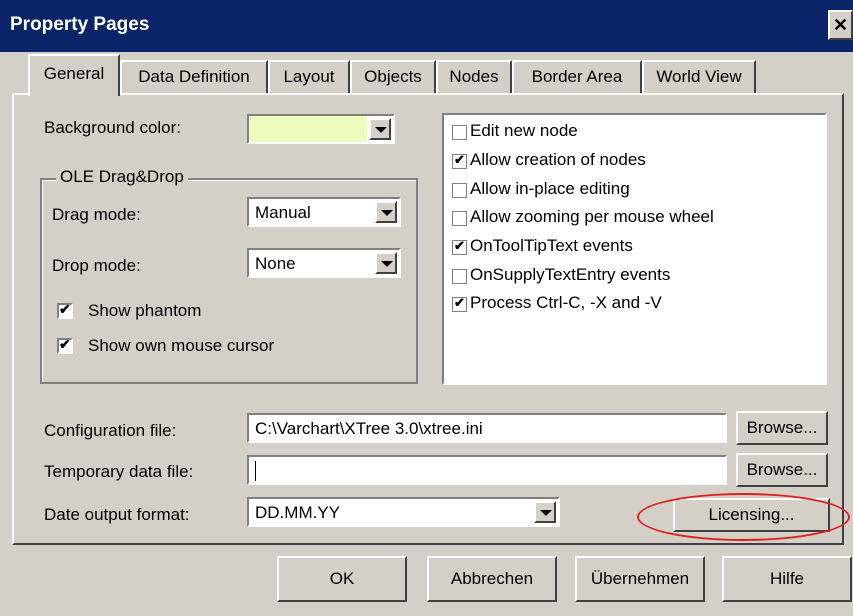 This screenshot has width=853, height=616. I want to click on background-color-dropdown, so click(321, 129).